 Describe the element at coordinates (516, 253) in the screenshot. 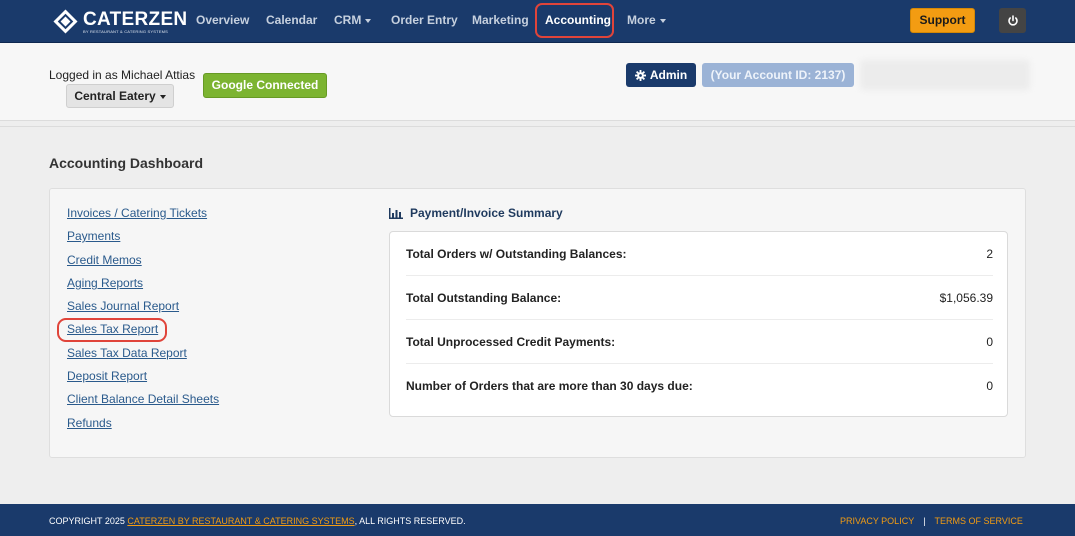

I see `summary-label: Total Orders w/ Outstanding Balances:` at that location.